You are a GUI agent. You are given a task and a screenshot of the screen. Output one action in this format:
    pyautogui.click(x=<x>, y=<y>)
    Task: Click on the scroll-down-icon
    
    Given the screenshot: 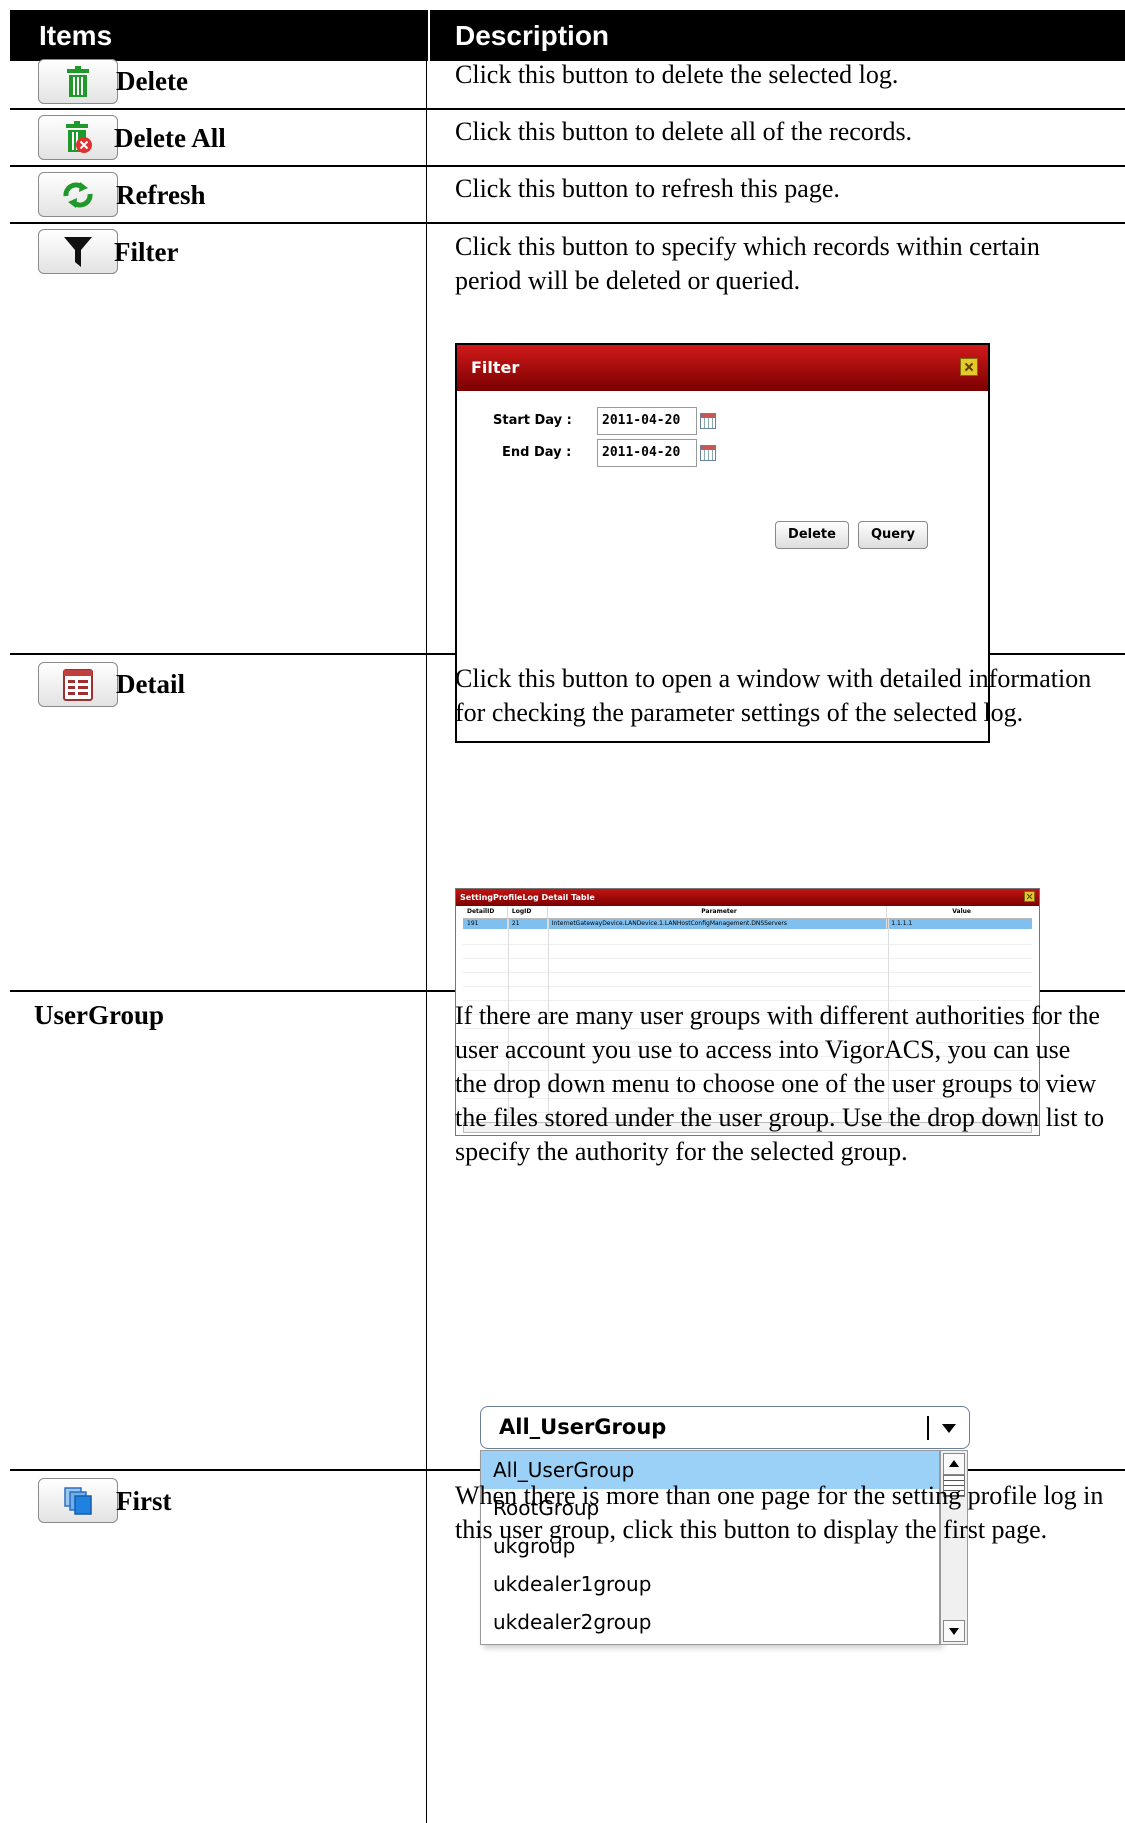 What is the action you would take?
    pyautogui.click(x=954, y=1631)
    